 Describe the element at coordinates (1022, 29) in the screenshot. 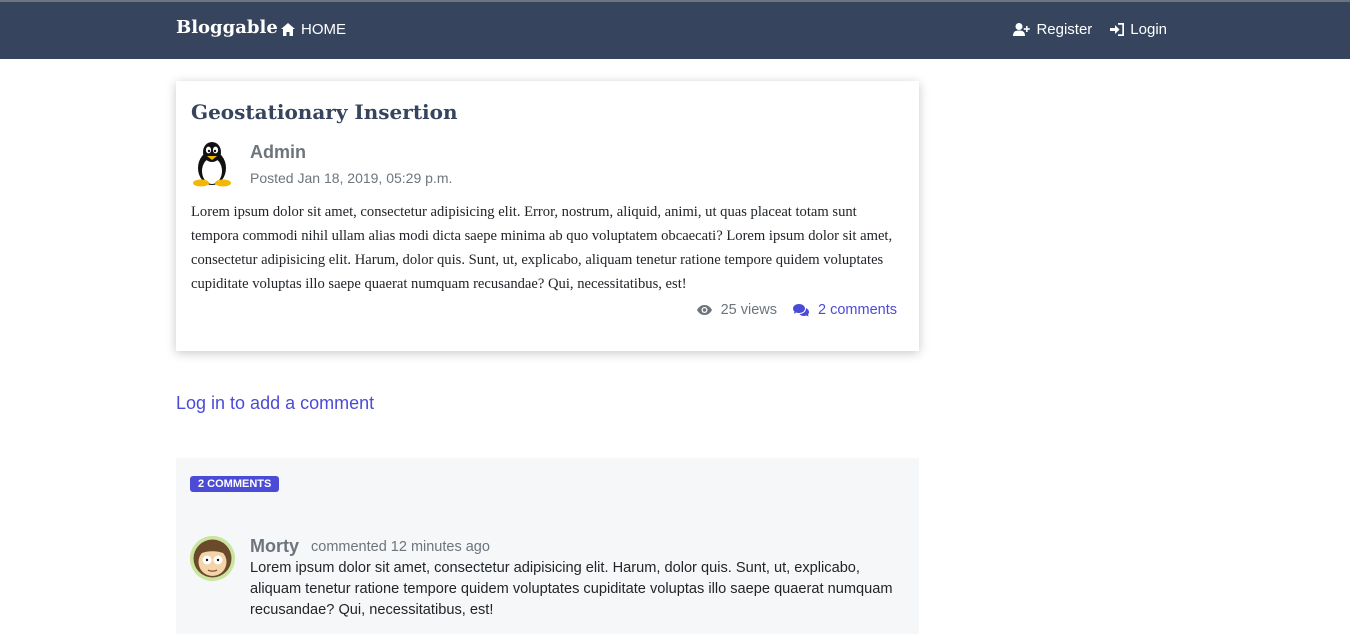

I see `user-plus-icon` at that location.